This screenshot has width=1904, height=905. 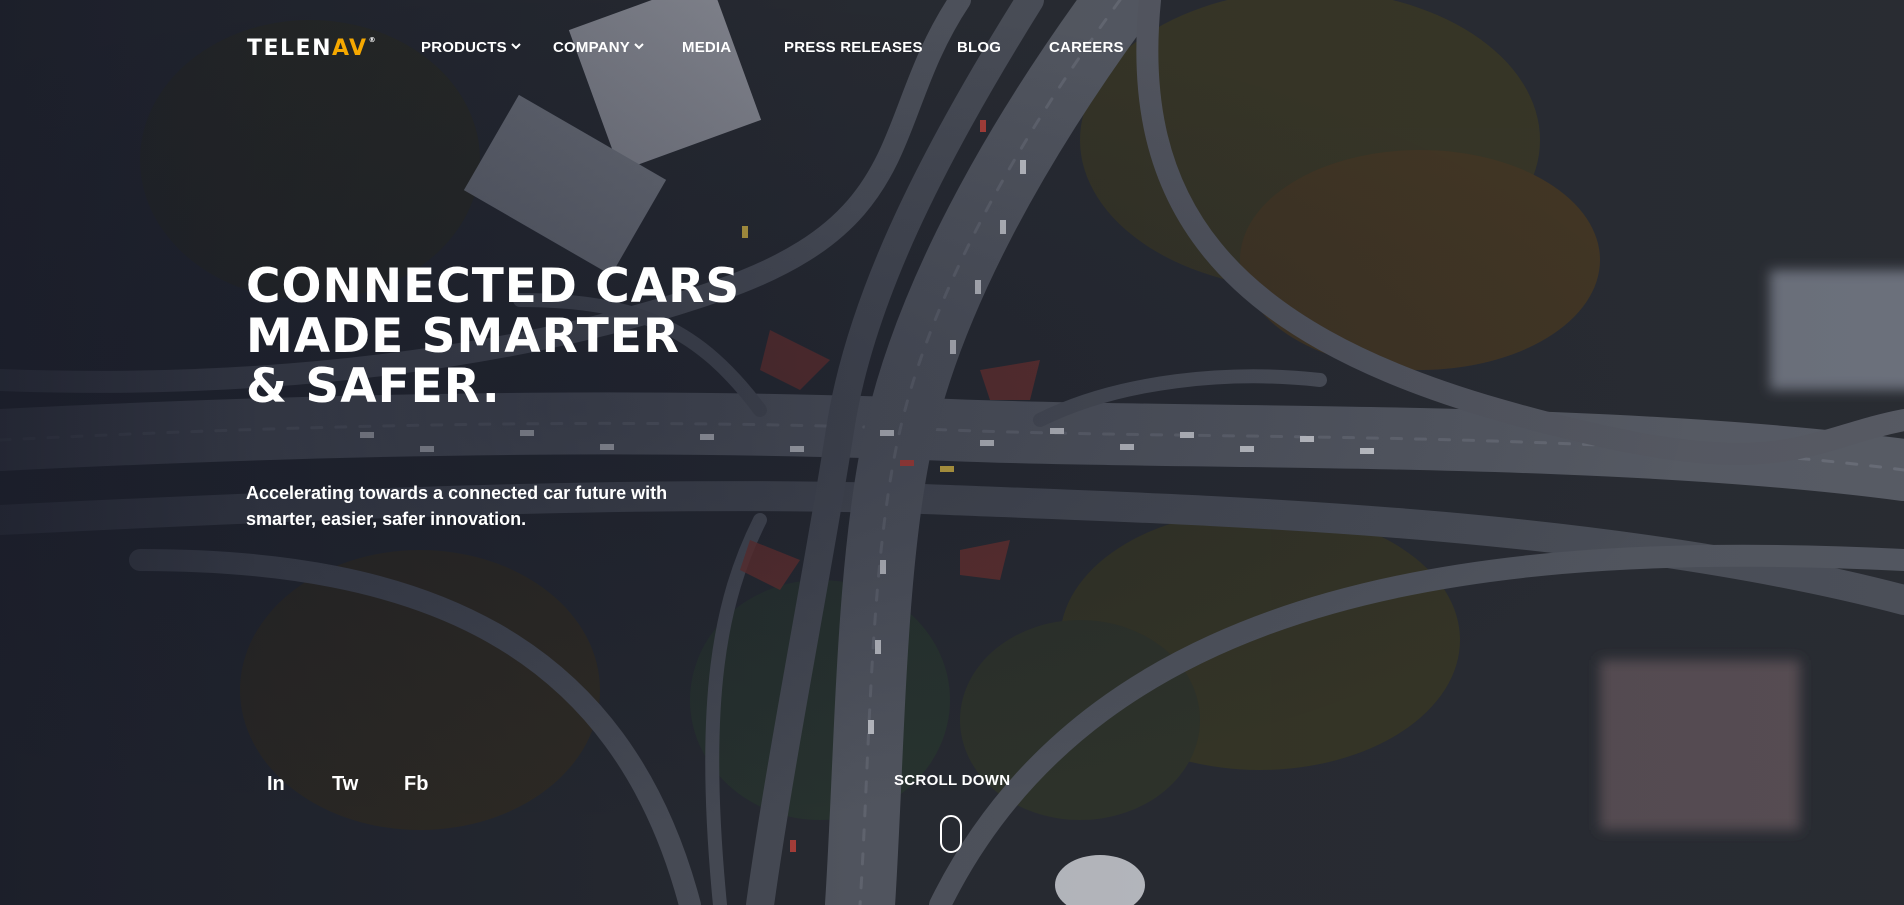 I want to click on nav-item-press-releases: PRESS RELEASES, so click(x=853, y=47).